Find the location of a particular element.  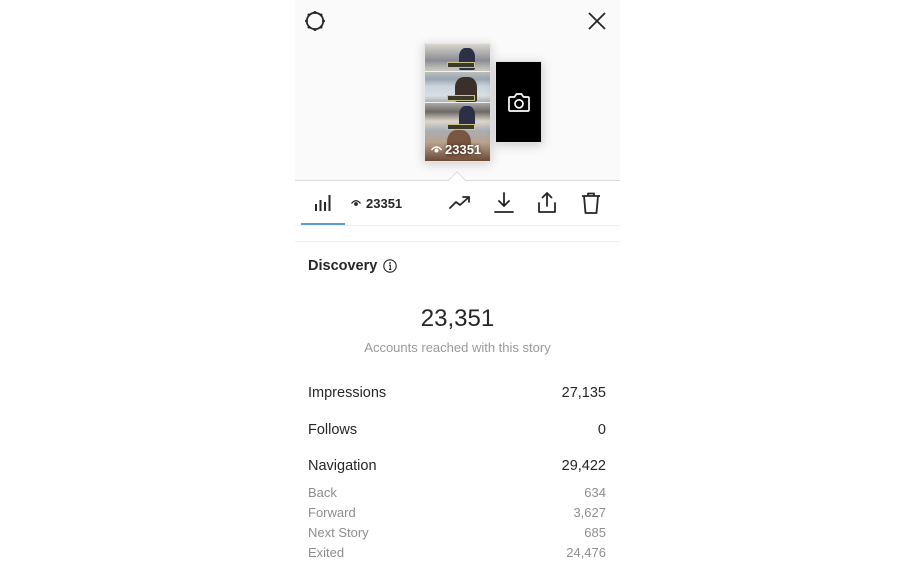

trending-up-icon is located at coordinates (460, 203).